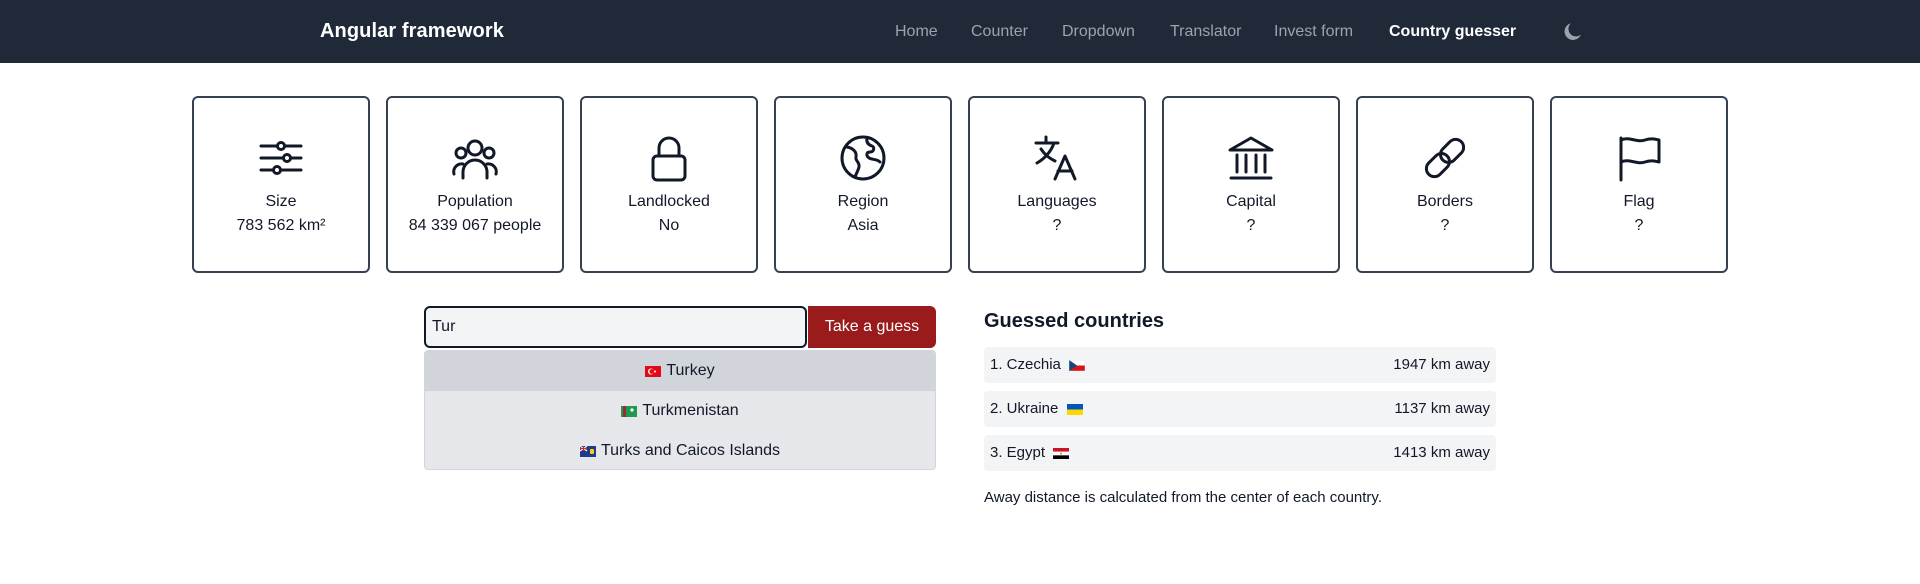  I want to click on flag-icon, so click(1640, 159).